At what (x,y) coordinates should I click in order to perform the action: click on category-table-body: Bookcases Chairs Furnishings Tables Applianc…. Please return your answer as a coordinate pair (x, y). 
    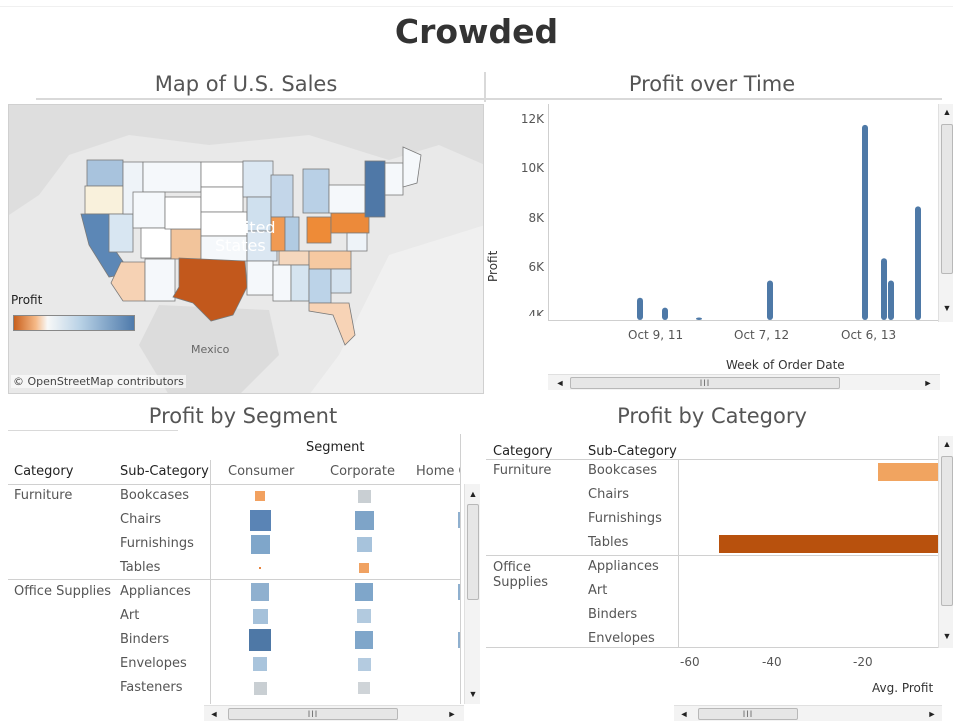
    Looking at the image, I should click on (712, 555).